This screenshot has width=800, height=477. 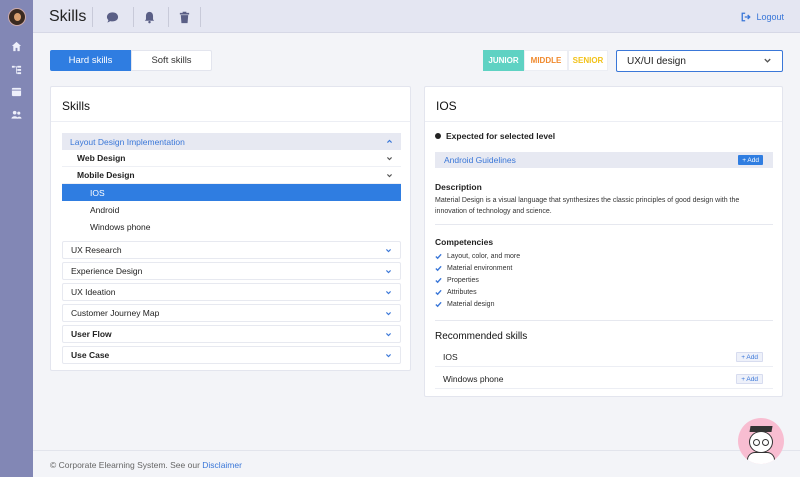 I want to click on users-nav-button, so click(x=16, y=114).